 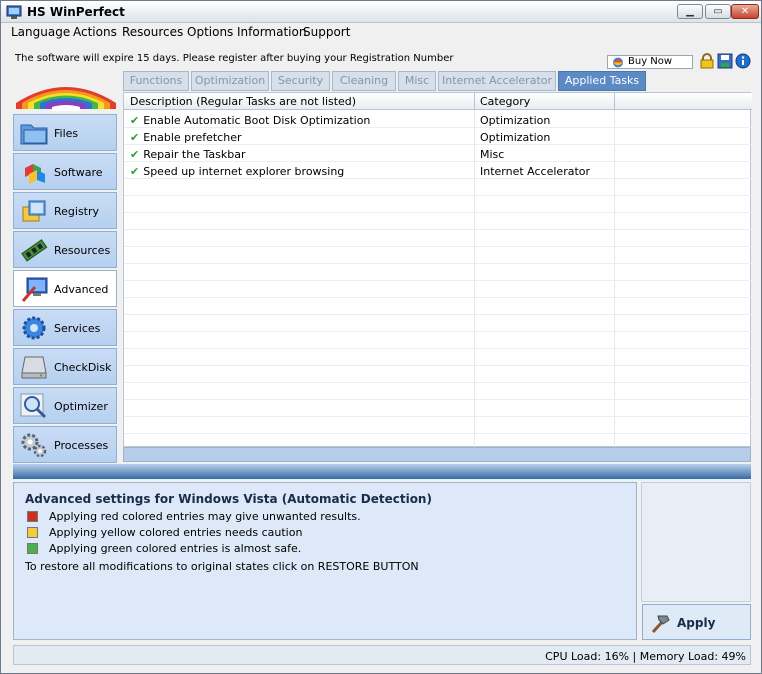 I want to click on red-square-icon, so click(x=32, y=516).